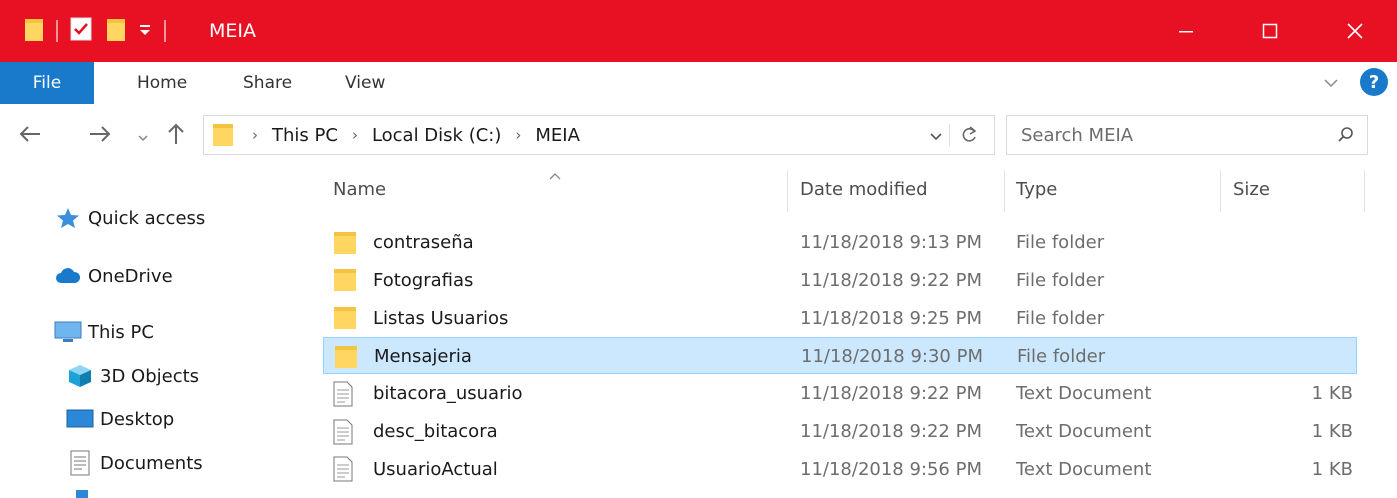 This screenshot has height=498, width=1397. What do you see at coordinates (891, 318) in the screenshot?
I see `date-modified-cell: 11/18/2018 9:25 PM` at bounding box center [891, 318].